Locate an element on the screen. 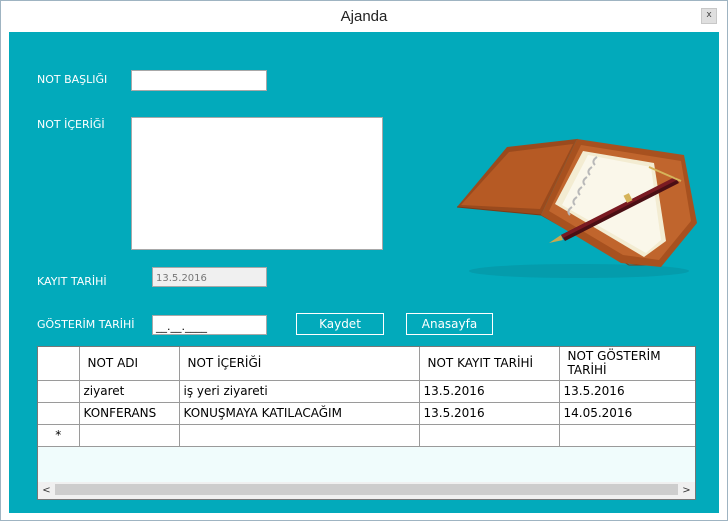  save-button: Kaydet is located at coordinates (340, 324).